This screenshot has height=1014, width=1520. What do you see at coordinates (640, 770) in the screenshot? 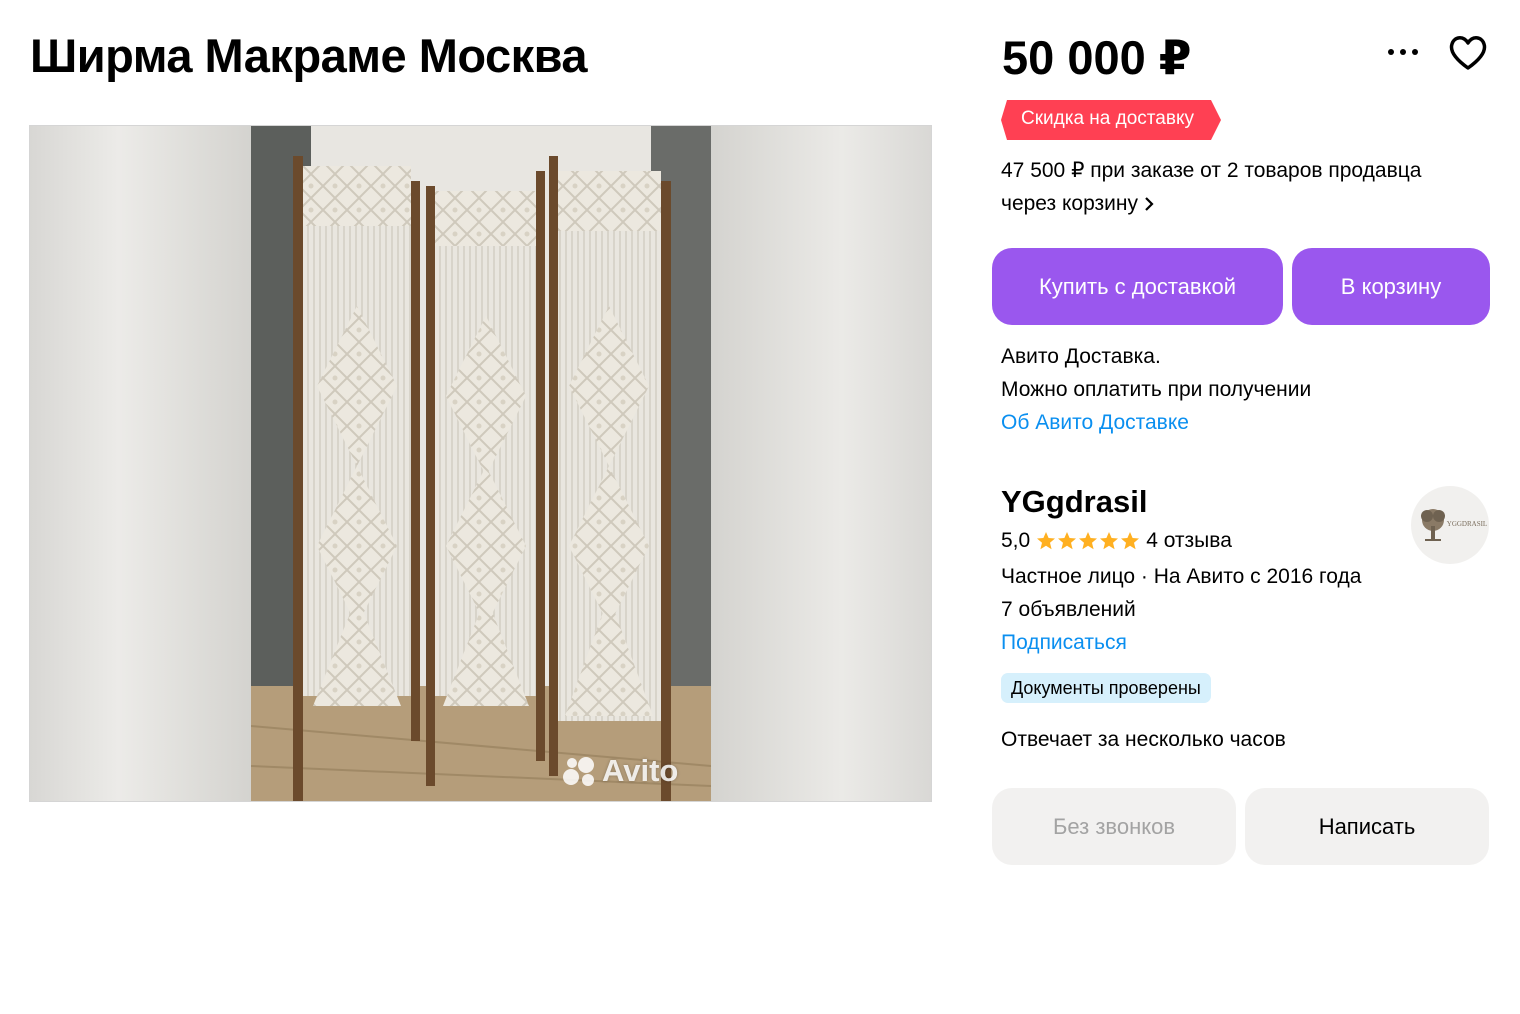
I see `watermark-text: Avito` at bounding box center [640, 770].